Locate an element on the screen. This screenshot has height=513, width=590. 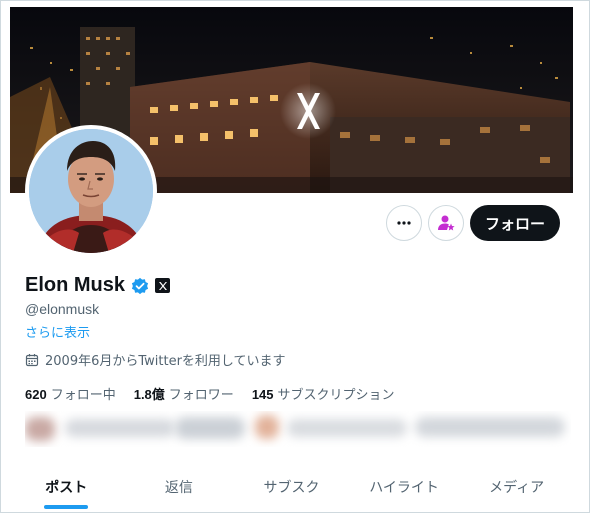
join-date-text: 2009年6月からTwitterを利用しています is located at coordinates (165, 361).